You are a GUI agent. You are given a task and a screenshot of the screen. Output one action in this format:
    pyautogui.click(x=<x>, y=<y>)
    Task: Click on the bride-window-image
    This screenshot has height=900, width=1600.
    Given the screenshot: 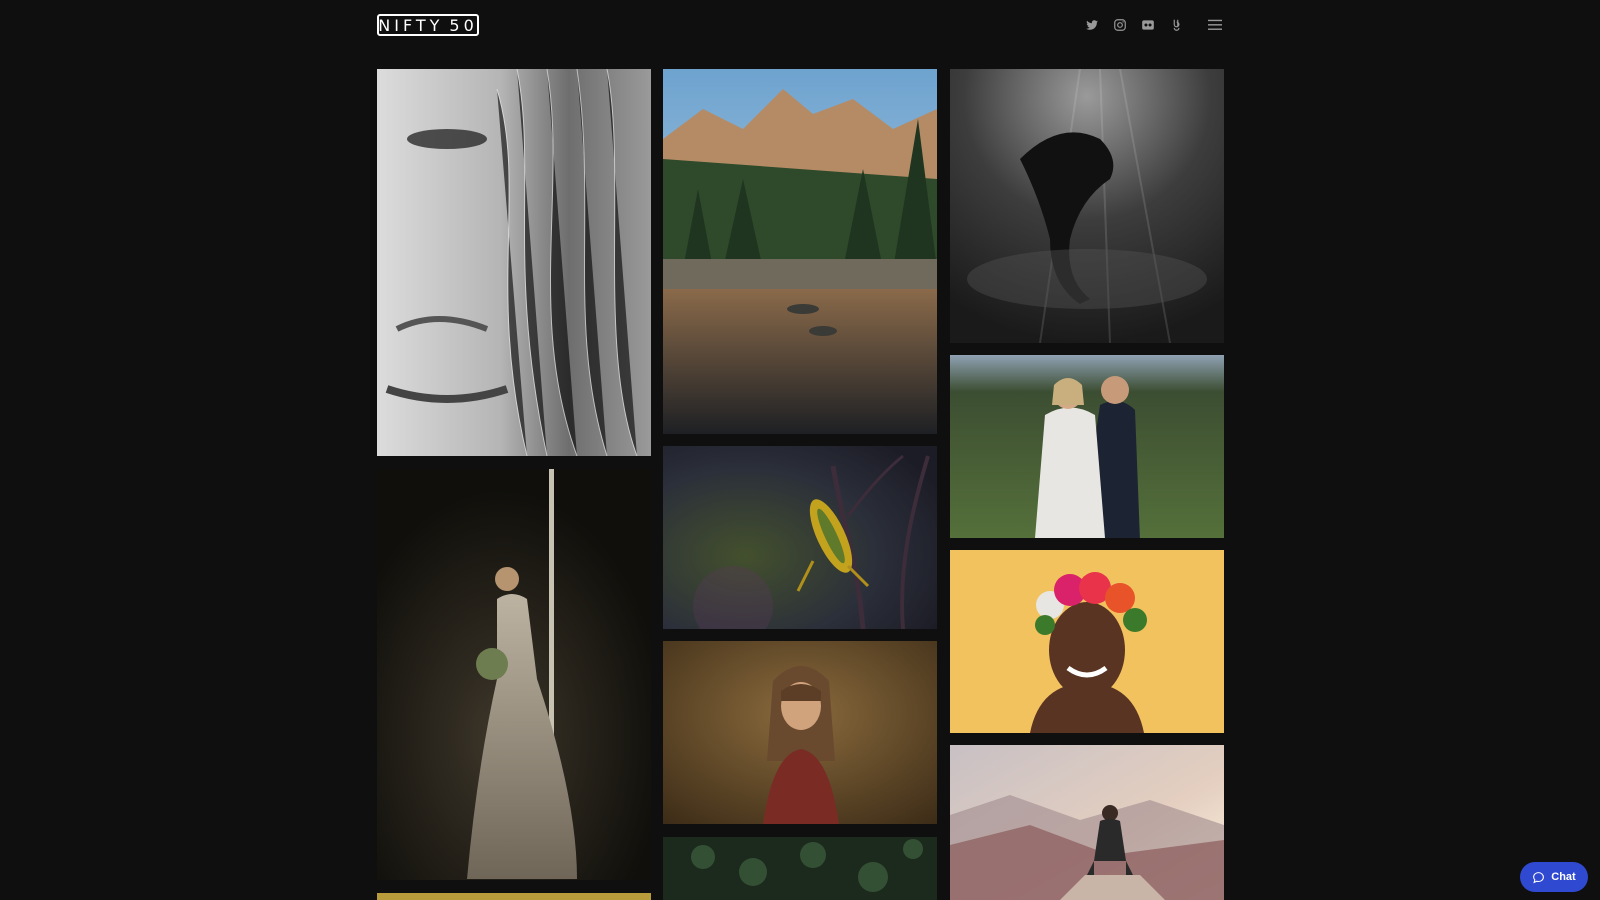 What is the action you would take?
    pyautogui.click(x=514, y=674)
    